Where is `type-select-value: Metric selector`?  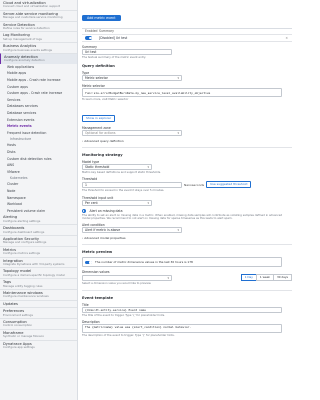
type-select-value: Metric selector is located at coordinates (96, 78).